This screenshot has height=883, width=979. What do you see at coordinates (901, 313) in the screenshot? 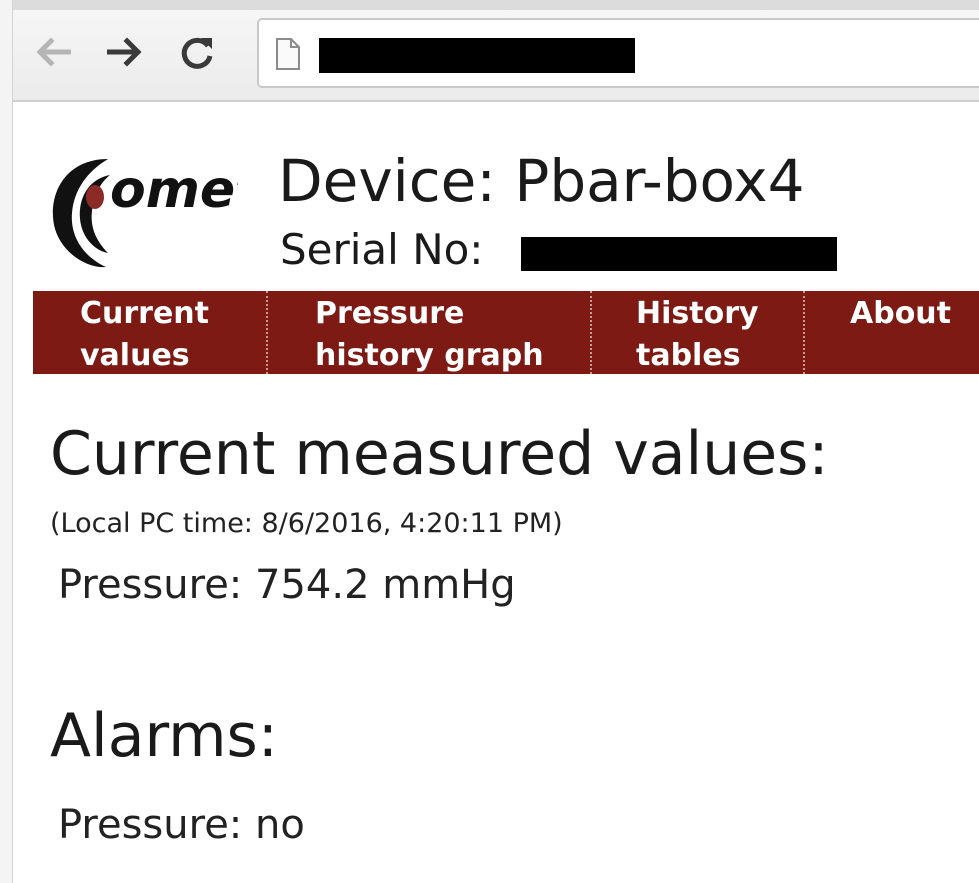
I see `nav-about-label: About` at bounding box center [901, 313].